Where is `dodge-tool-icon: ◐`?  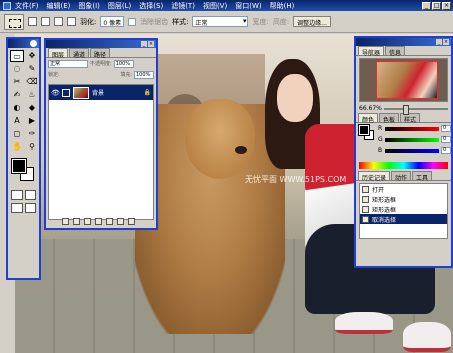 dodge-tool-icon: ◐ is located at coordinates (17, 108).